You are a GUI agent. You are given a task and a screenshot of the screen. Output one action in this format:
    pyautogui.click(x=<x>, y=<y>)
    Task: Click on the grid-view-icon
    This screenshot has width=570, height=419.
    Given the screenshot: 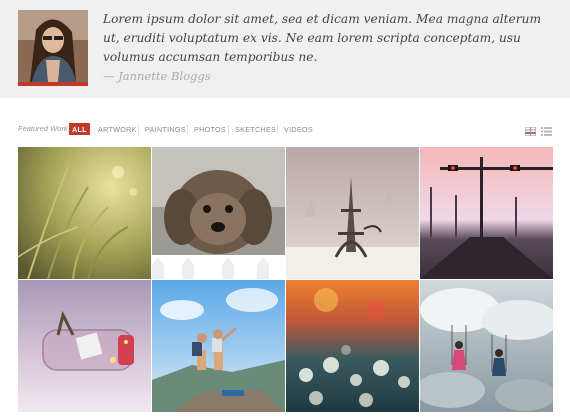 What is the action you would take?
    pyautogui.click(x=530, y=130)
    